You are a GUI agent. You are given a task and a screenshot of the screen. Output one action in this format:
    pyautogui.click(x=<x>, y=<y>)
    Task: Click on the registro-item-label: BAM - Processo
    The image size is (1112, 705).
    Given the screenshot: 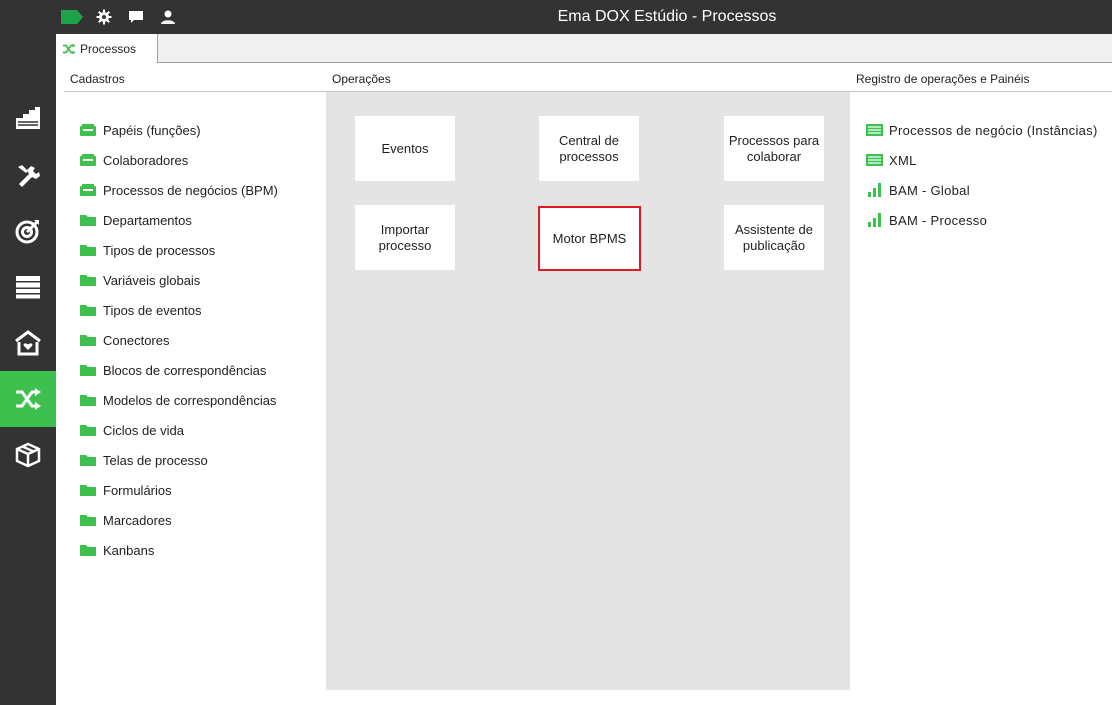 What is the action you would take?
    pyautogui.click(x=938, y=220)
    